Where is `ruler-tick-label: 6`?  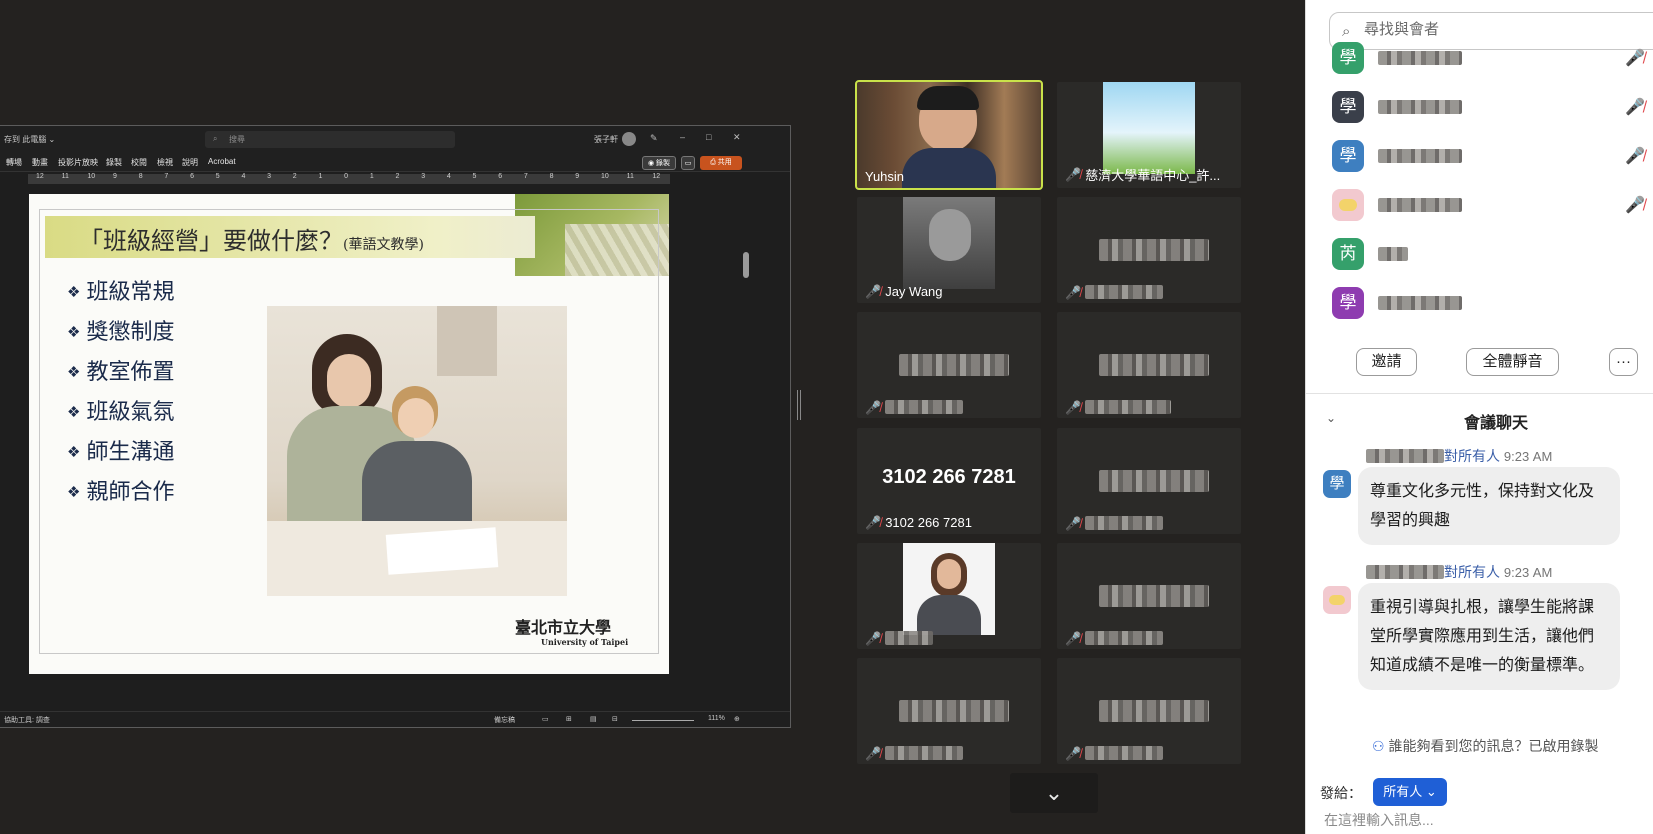 ruler-tick-label: 6 is located at coordinates (500, 176).